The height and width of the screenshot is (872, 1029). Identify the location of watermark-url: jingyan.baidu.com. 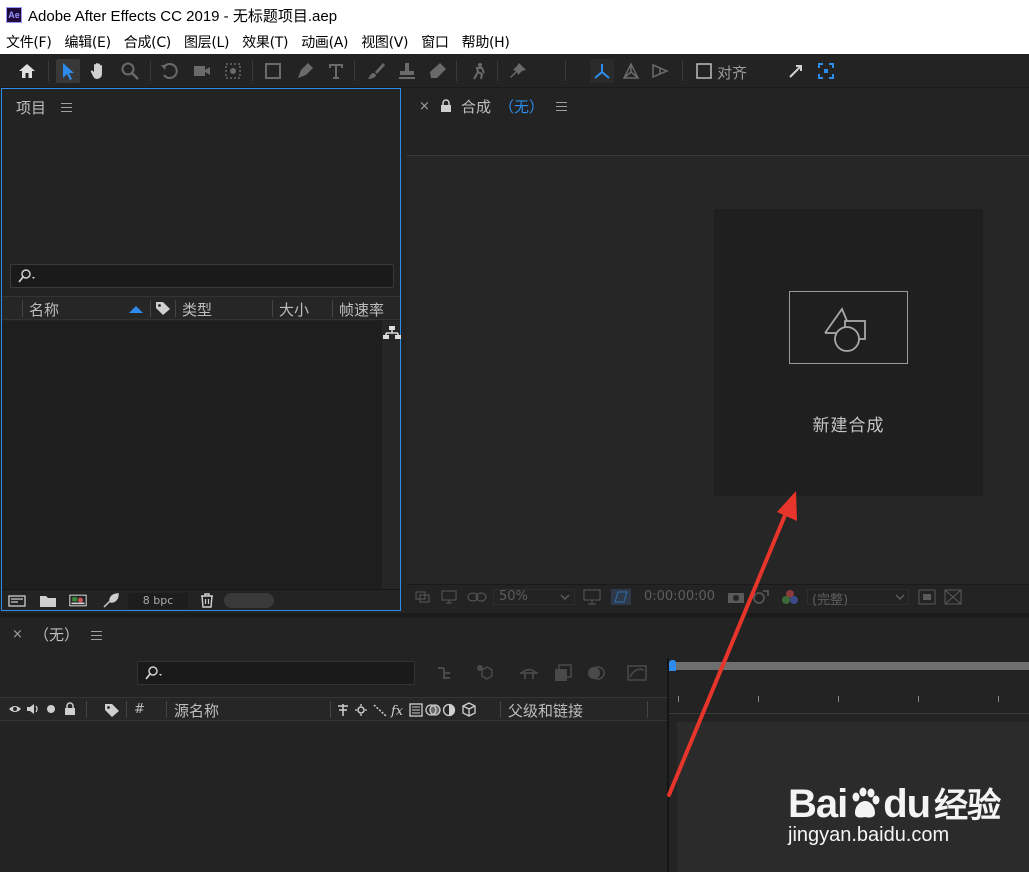
(869, 835).